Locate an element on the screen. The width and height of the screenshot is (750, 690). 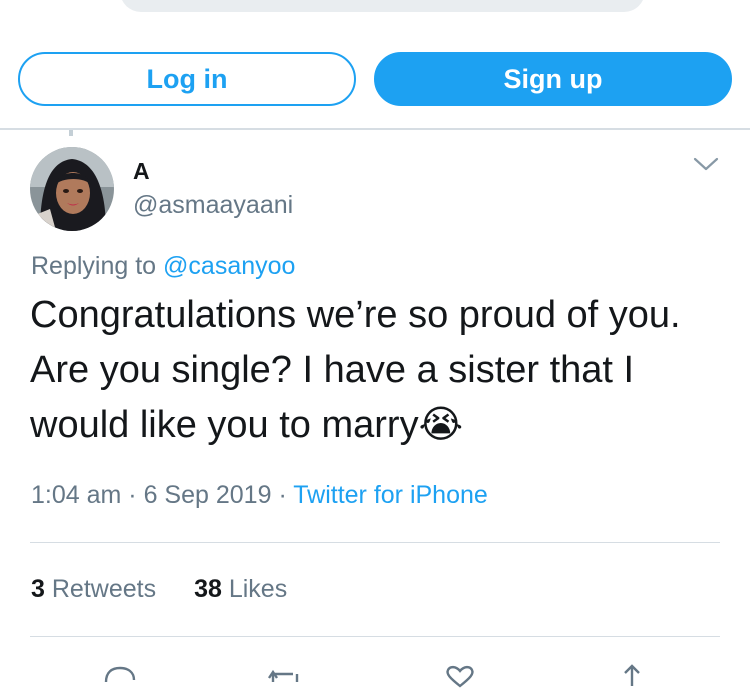
top-divider is located at coordinates (375, 129).